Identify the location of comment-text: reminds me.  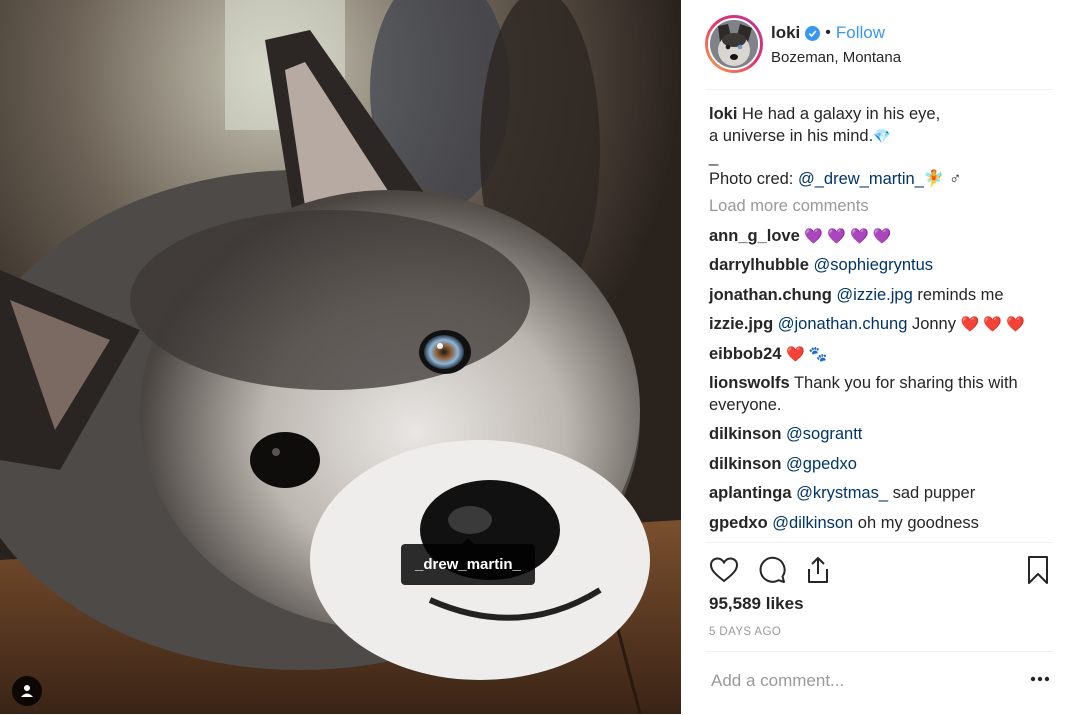
(958, 294).